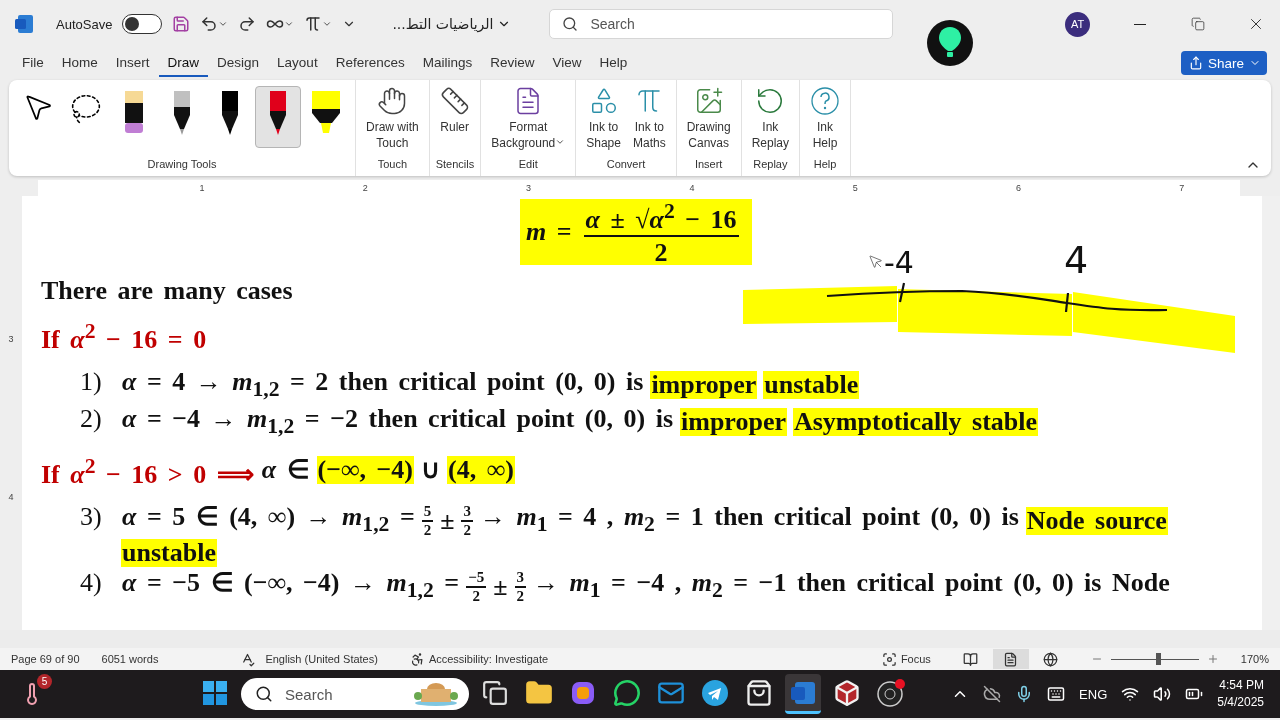  What do you see at coordinates (454, 110) in the screenshot?
I see `ribbon-button: Ruler` at bounding box center [454, 110].